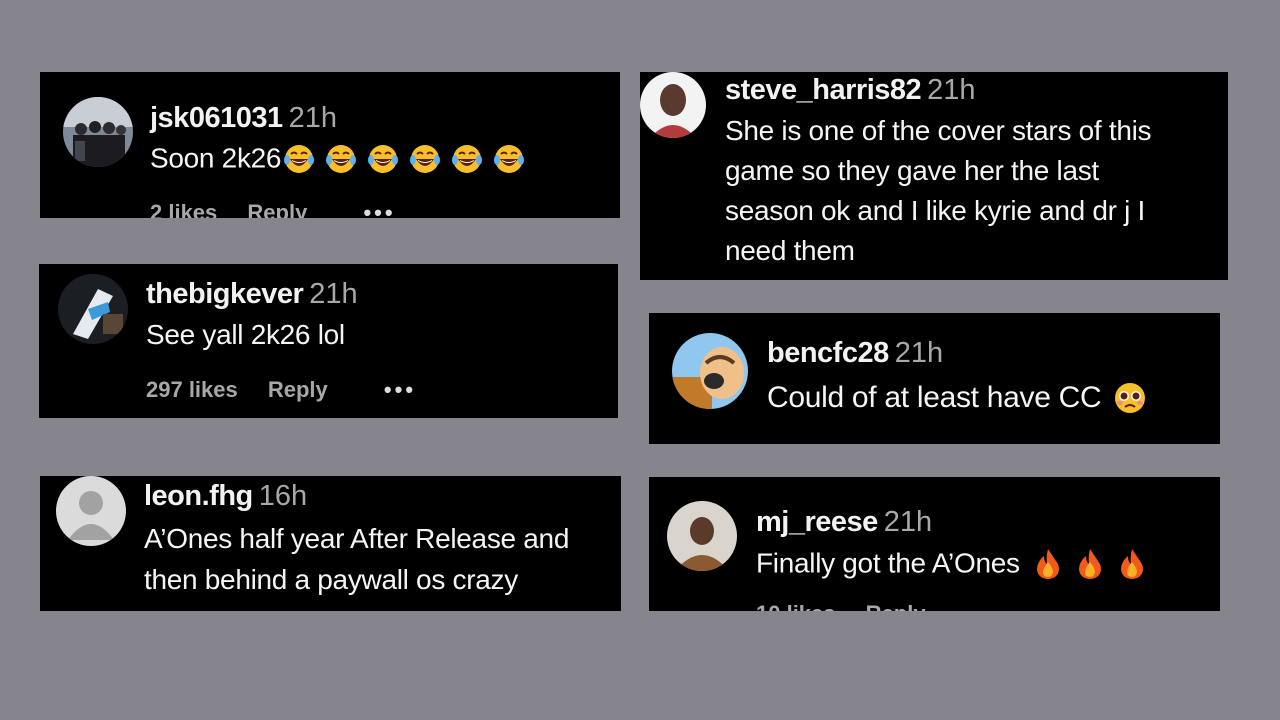 This screenshot has width=1280, height=720. What do you see at coordinates (357, 538) in the screenshot?
I see `comment-line: A’Ones half year After Release and` at bounding box center [357, 538].